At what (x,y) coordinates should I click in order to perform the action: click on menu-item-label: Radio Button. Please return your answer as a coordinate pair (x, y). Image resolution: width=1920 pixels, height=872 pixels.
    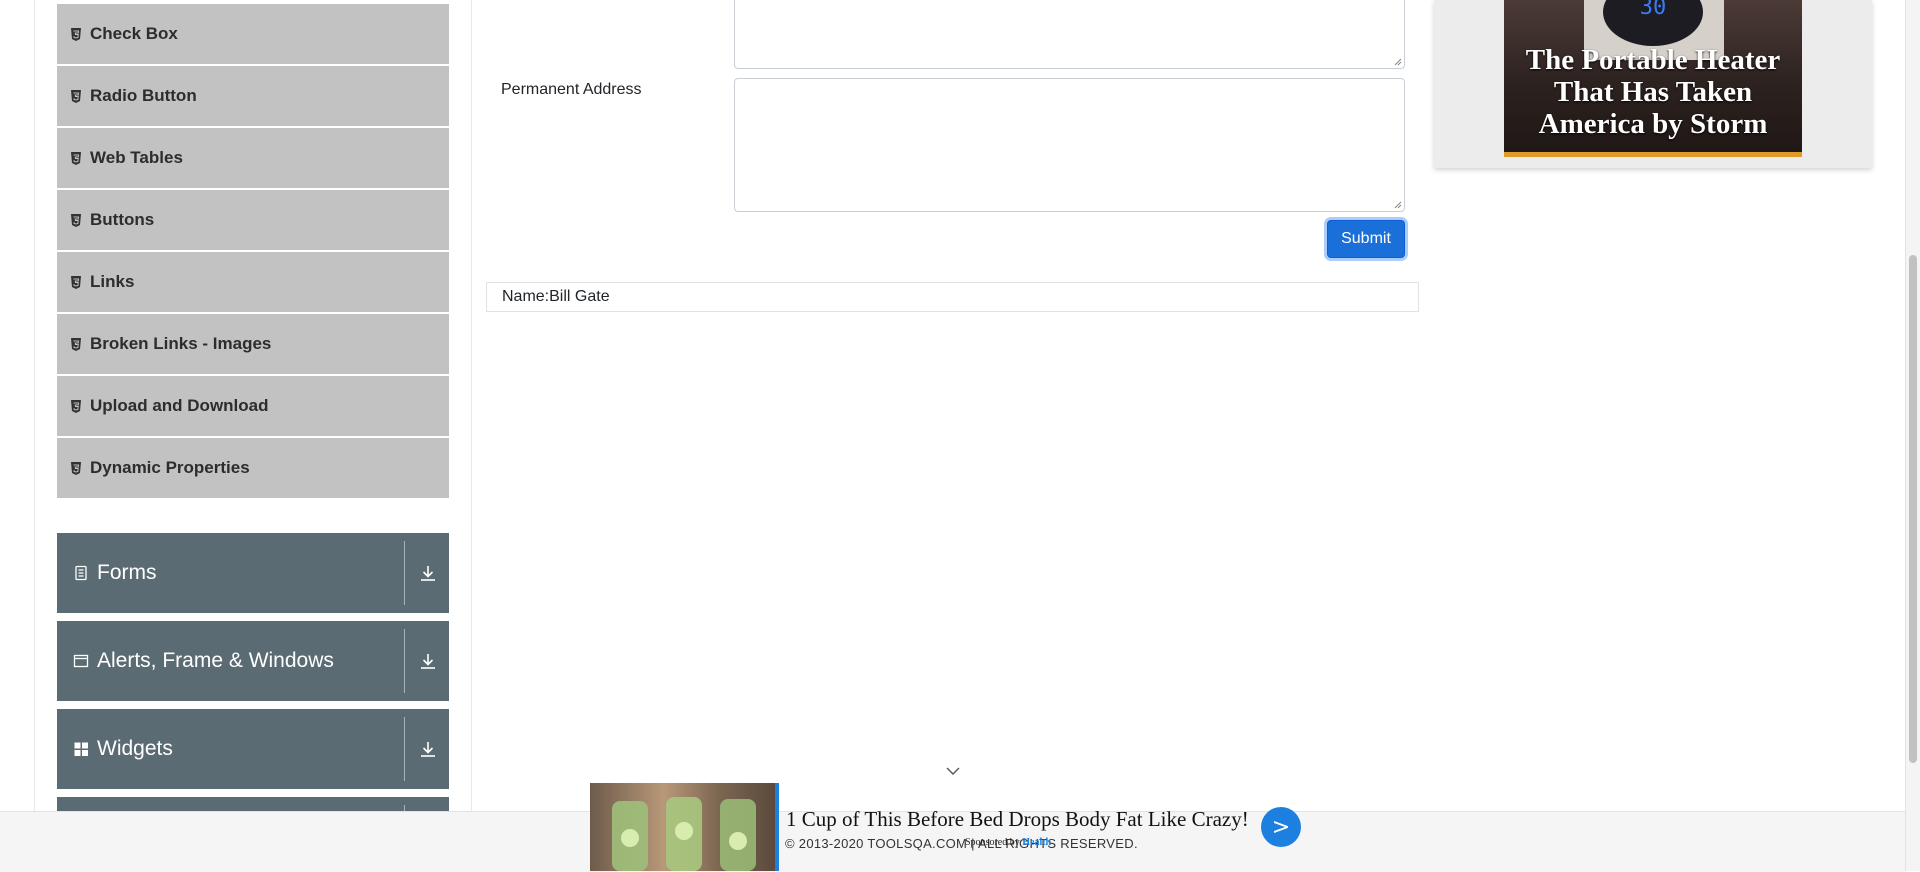
    Looking at the image, I should click on (143, 95).